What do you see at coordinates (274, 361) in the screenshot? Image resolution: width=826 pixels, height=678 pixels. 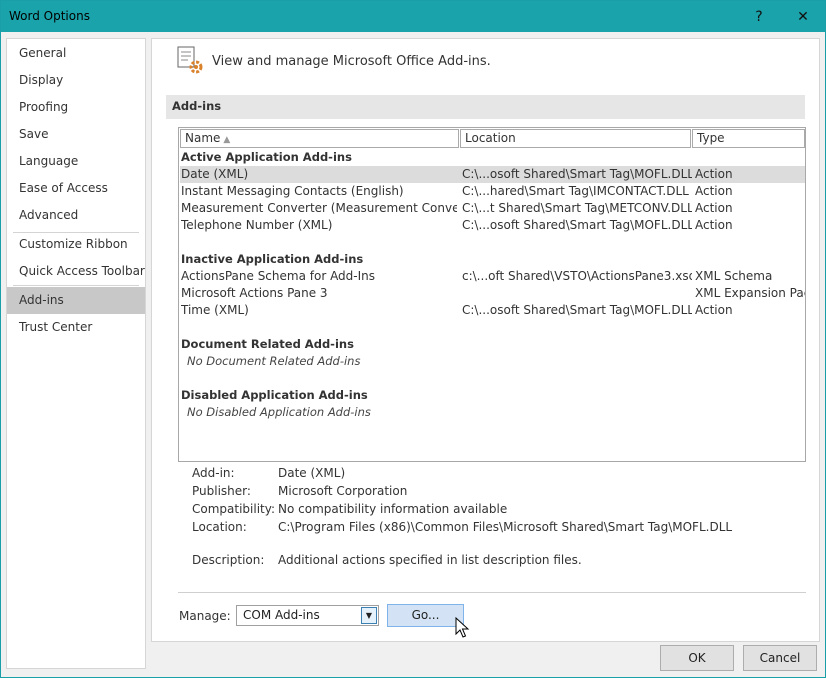 I see `empty-note-document: No Document Related Add-ins` at bounding box center [274, 361].